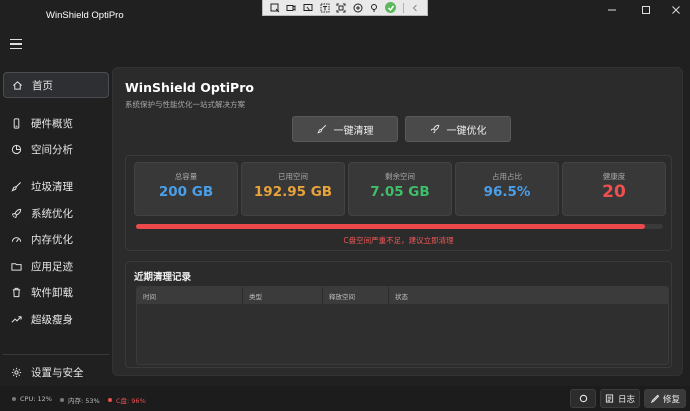 The image size is (690, 411). Describe the element at coordinates (398, 240) in the screenshot. I see `disk-warning-text: C盘空间严重不足，建议立即清理` at that location.